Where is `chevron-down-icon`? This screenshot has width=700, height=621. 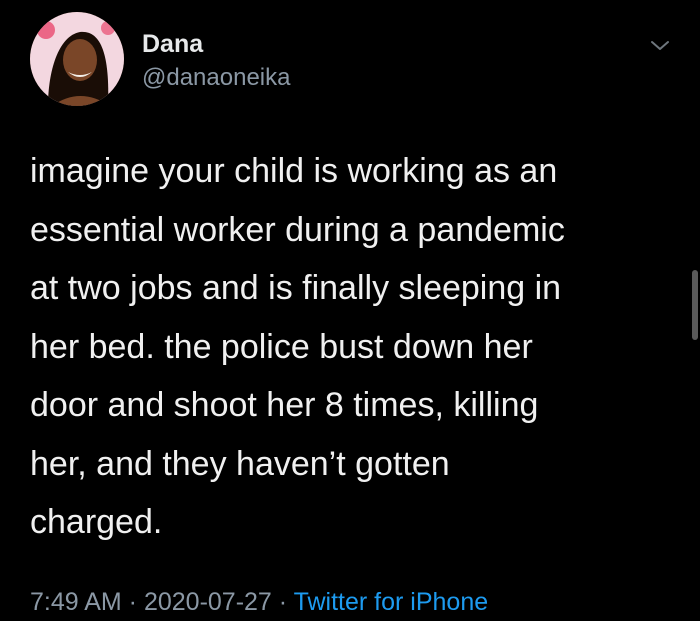 chevron-down-icon is located at coordinates (660, 46).